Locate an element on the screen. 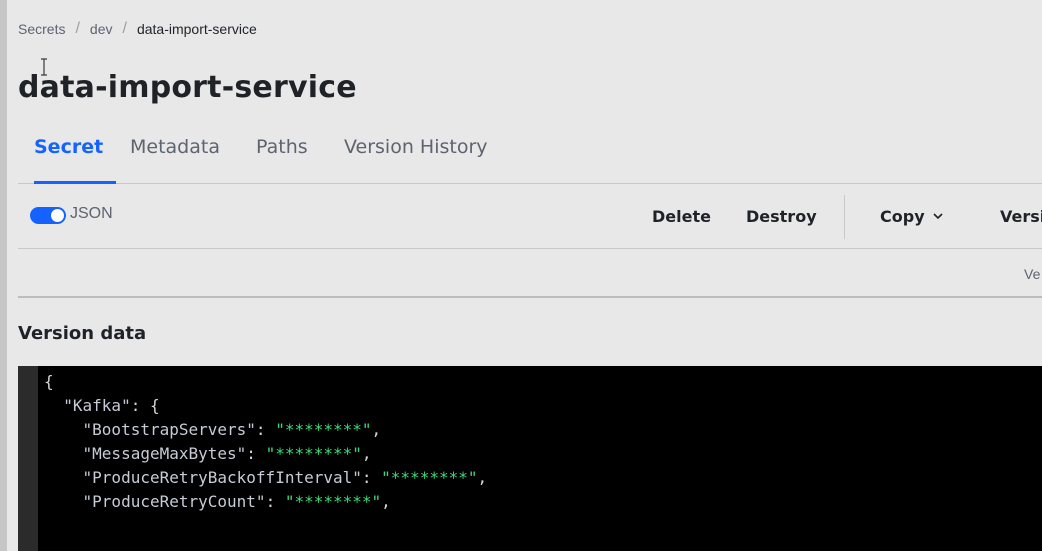 This screenshot has height=551, width=1042. json-toggle-label: JSON is located at coordinates (91, 213).